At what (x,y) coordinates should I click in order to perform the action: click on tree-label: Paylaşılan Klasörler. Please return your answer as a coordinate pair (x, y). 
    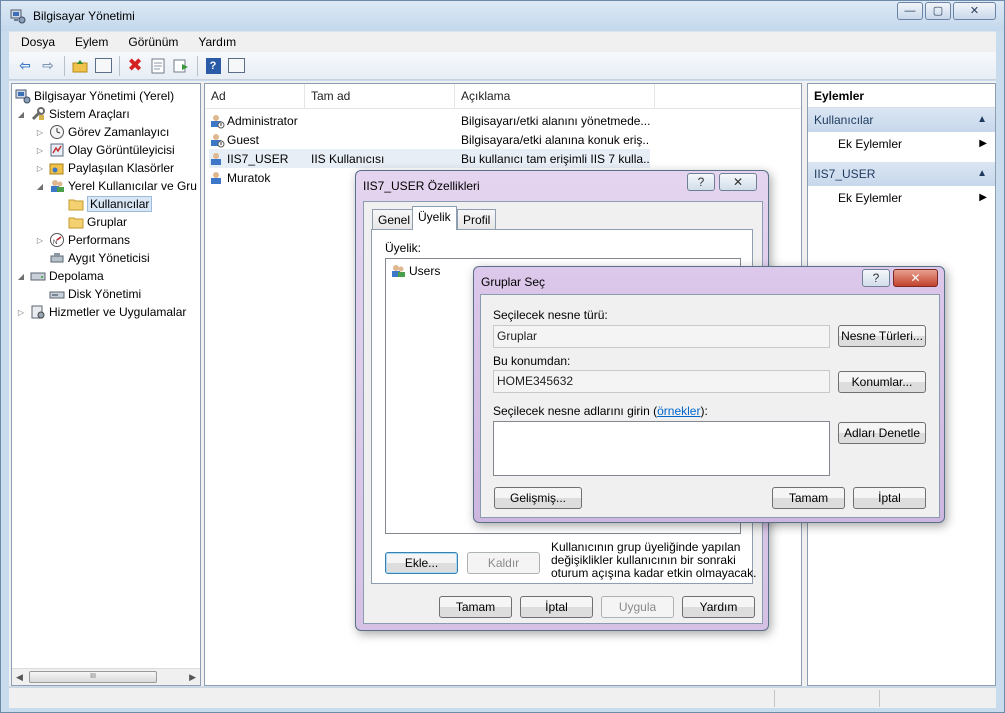
    Looking at the image, I should click on (121, 168).